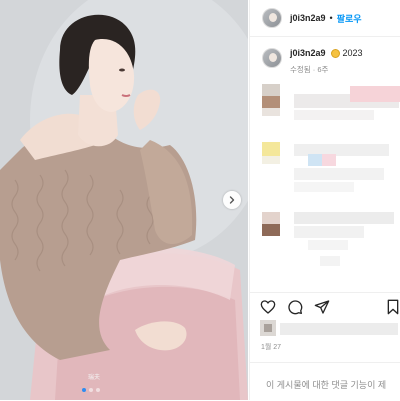 The height and width of the screenshot is (401, 400). What do you see at coordinates (309, 69) in the screenshot?
I see `edited-meta: 수정됨 · 6주` at bounding box center [309, 69].